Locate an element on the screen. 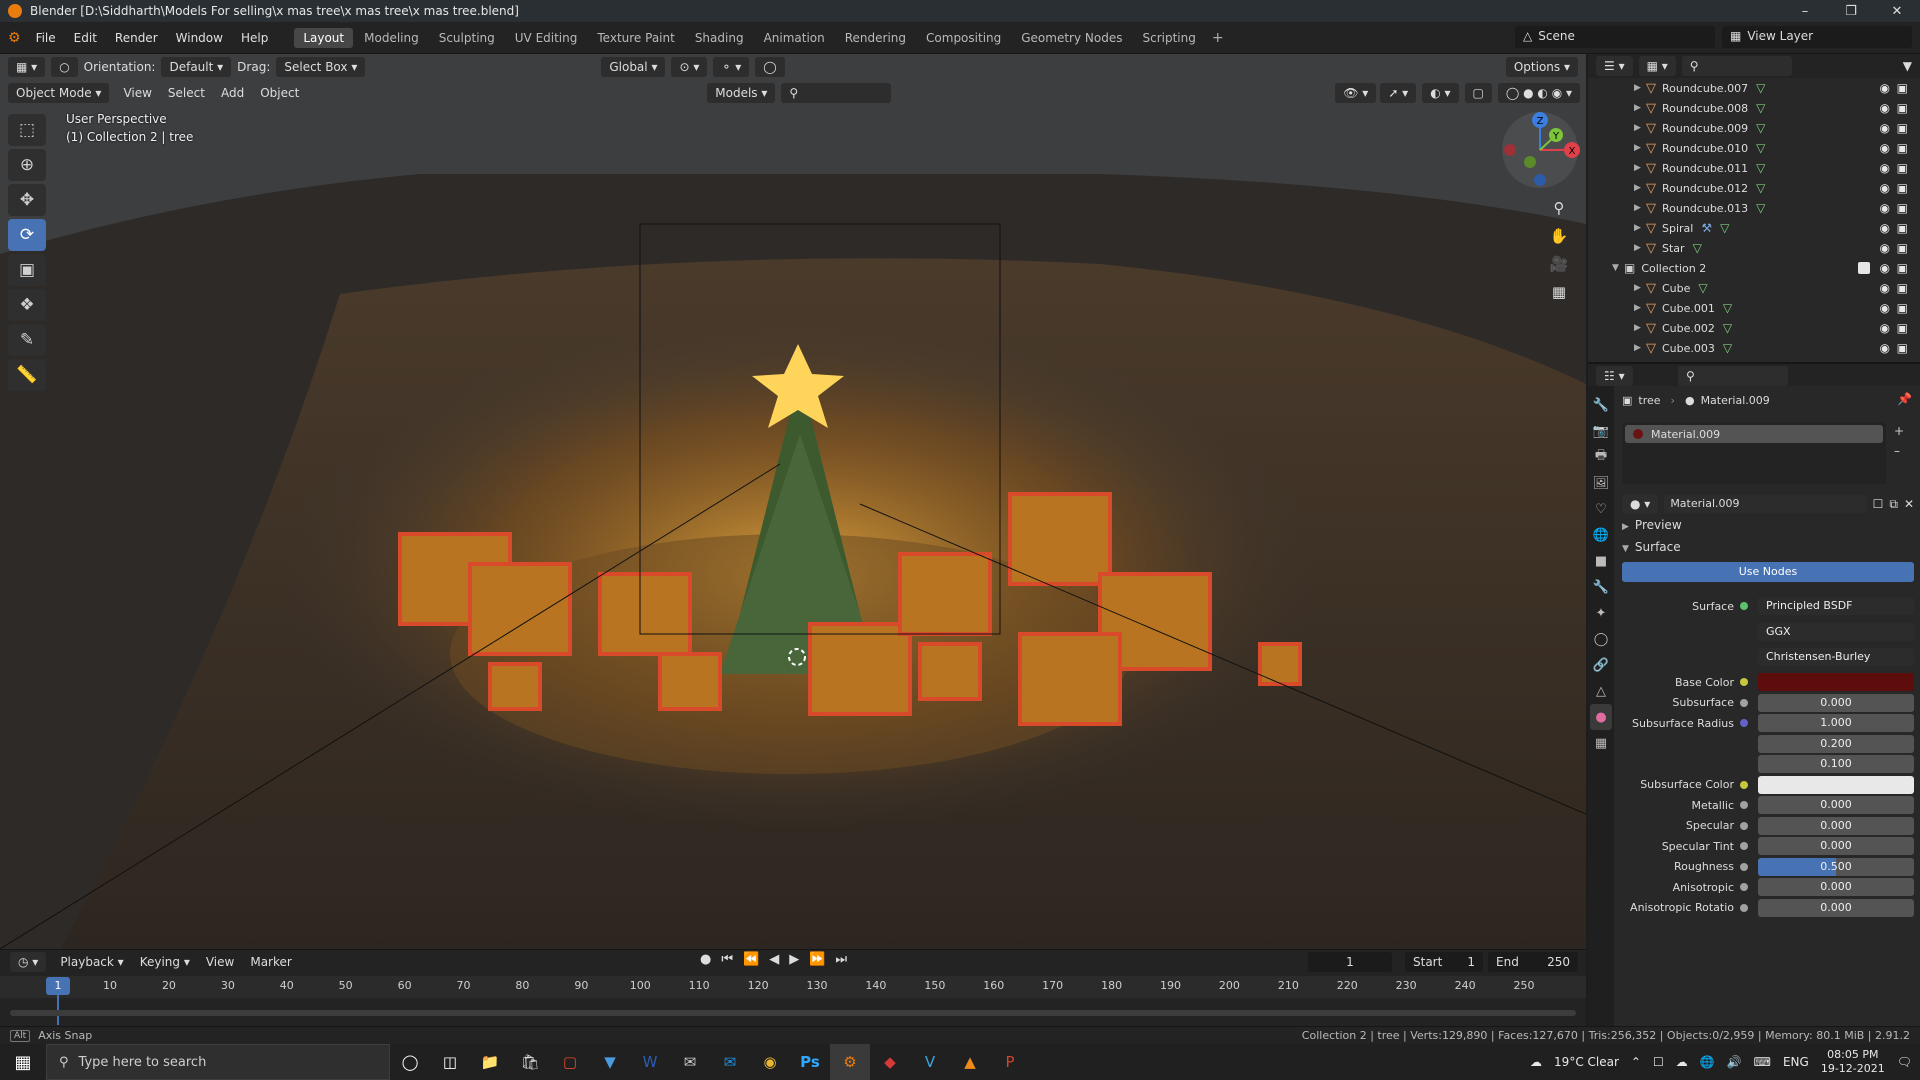  expand-icon: ▼ is located at coordinates (1618, 268).